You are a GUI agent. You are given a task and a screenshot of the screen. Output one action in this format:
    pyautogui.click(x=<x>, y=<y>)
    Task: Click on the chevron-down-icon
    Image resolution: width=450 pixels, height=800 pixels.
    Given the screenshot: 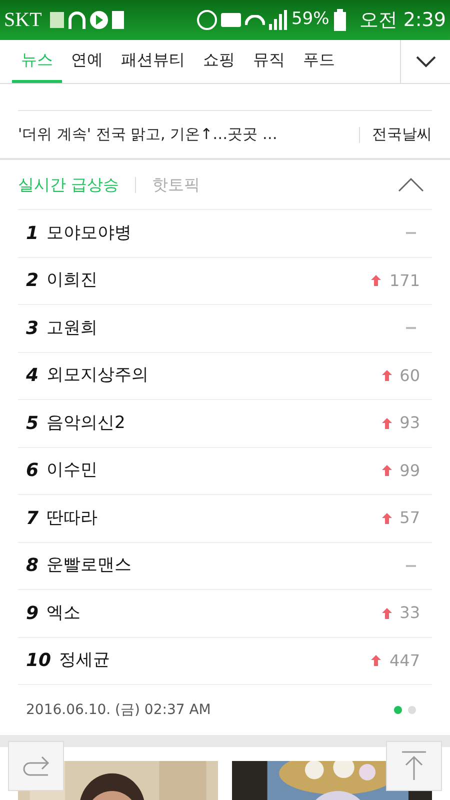 What is the action you would take?
    pyautogui.click(x=426, y=62)
    